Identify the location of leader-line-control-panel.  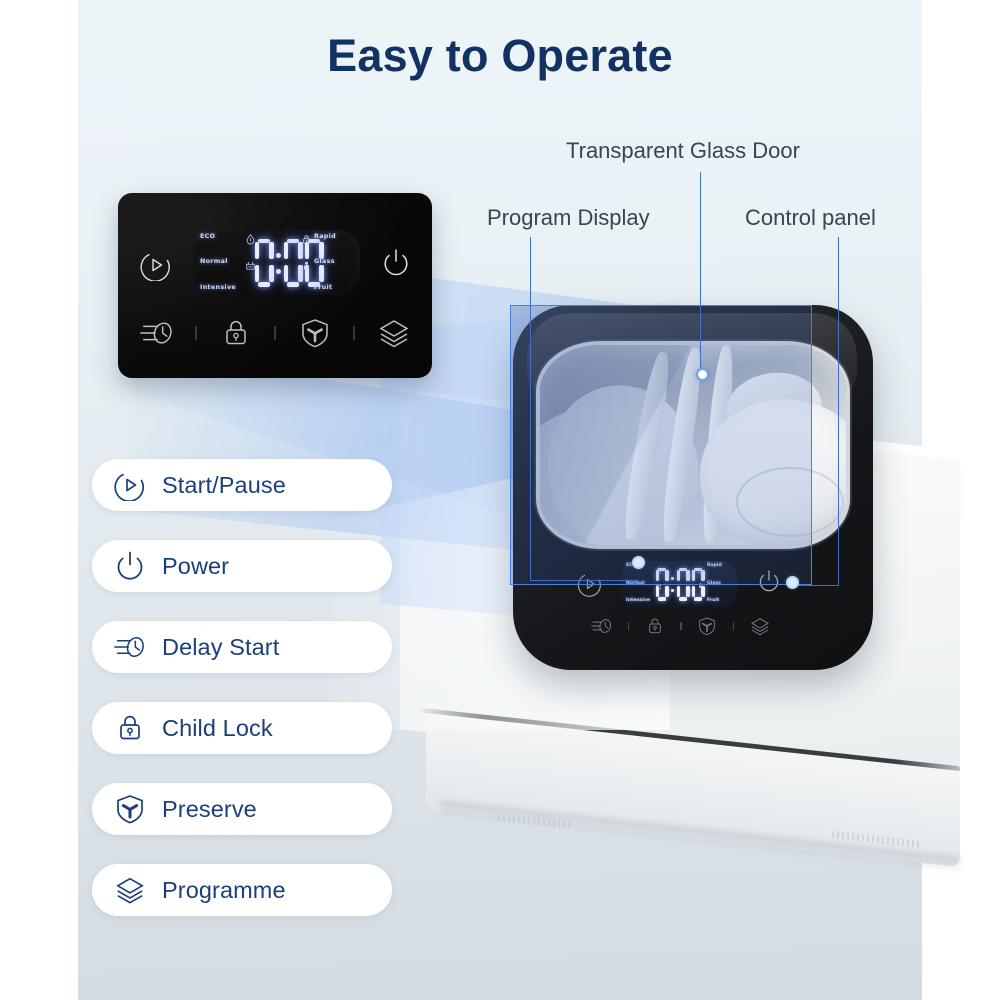
(839, 411).